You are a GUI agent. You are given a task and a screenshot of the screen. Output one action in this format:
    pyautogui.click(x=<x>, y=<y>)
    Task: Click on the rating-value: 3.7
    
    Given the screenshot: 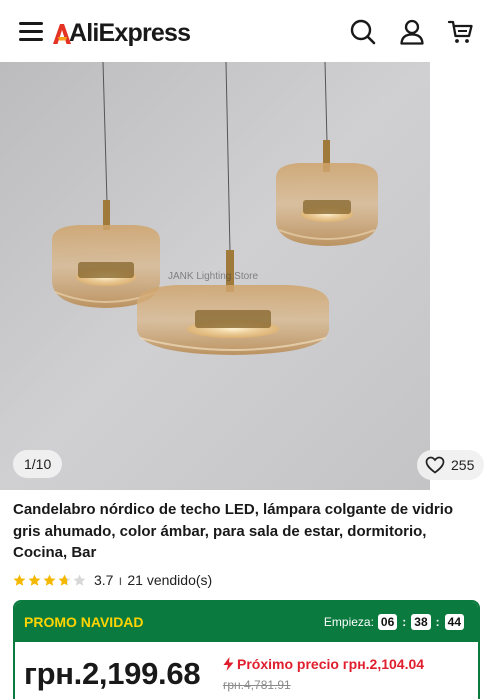 What is the action you would take?
    pyautogui.click(x=104, y=580)
    